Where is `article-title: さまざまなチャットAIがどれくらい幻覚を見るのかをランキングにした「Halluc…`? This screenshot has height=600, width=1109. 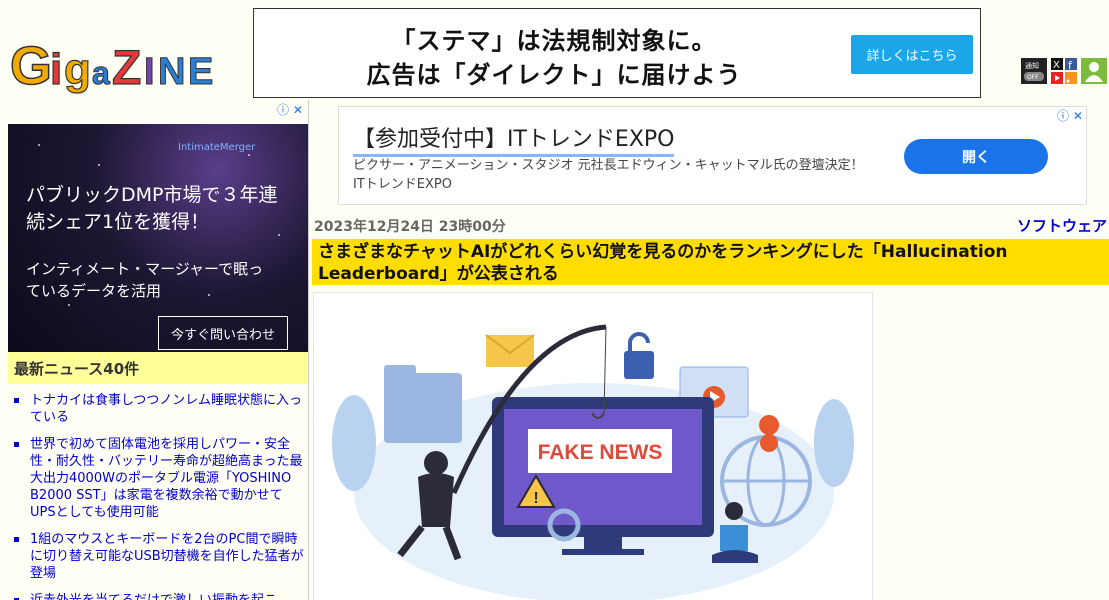
article-title: さまざまなチャットAIがどれくらい幻覚を見るのかをランキングにした「Halluc… is located at coordinates (710, 262).